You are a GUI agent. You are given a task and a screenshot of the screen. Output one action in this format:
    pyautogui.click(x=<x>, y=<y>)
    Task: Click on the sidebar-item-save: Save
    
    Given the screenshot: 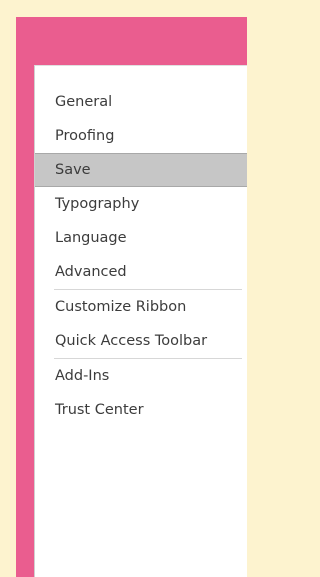 What is the action you would take?
    pyautogui.click(x=141, y=170)
    